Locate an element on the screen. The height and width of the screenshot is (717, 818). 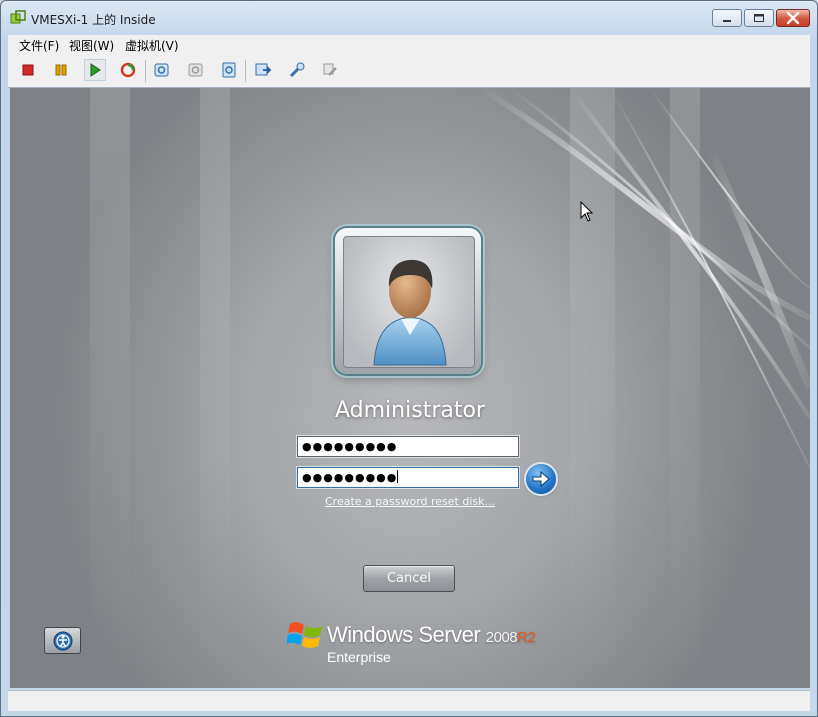
brand-product-name: Windows Server is located at coordinates (404, 634).